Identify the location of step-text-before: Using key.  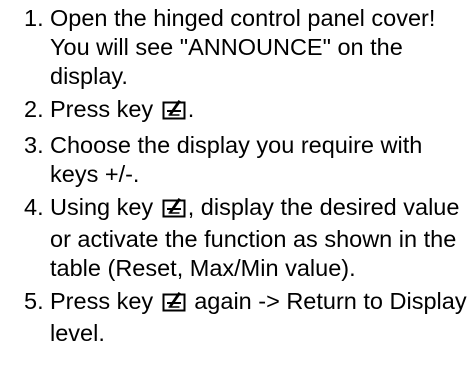
(105, 207).